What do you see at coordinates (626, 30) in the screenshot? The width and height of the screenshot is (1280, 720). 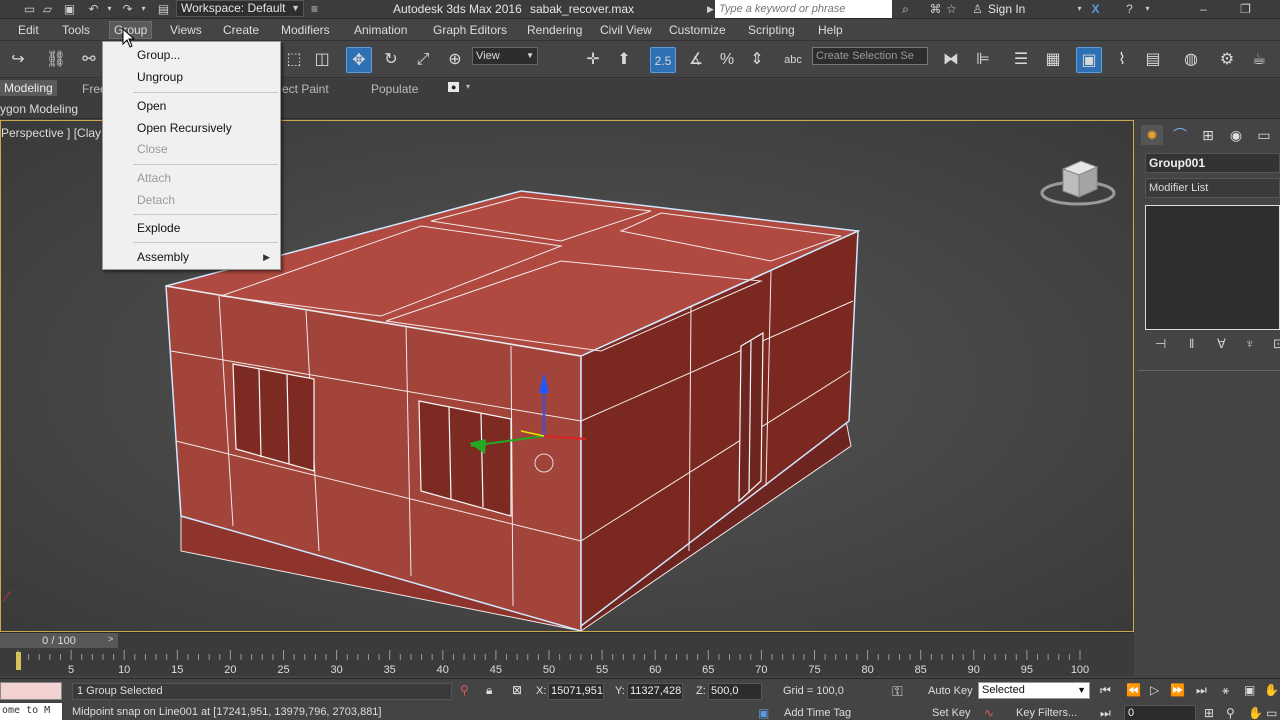 I see `menu-civil-view: Civil View` at bounding box center [626, 30].